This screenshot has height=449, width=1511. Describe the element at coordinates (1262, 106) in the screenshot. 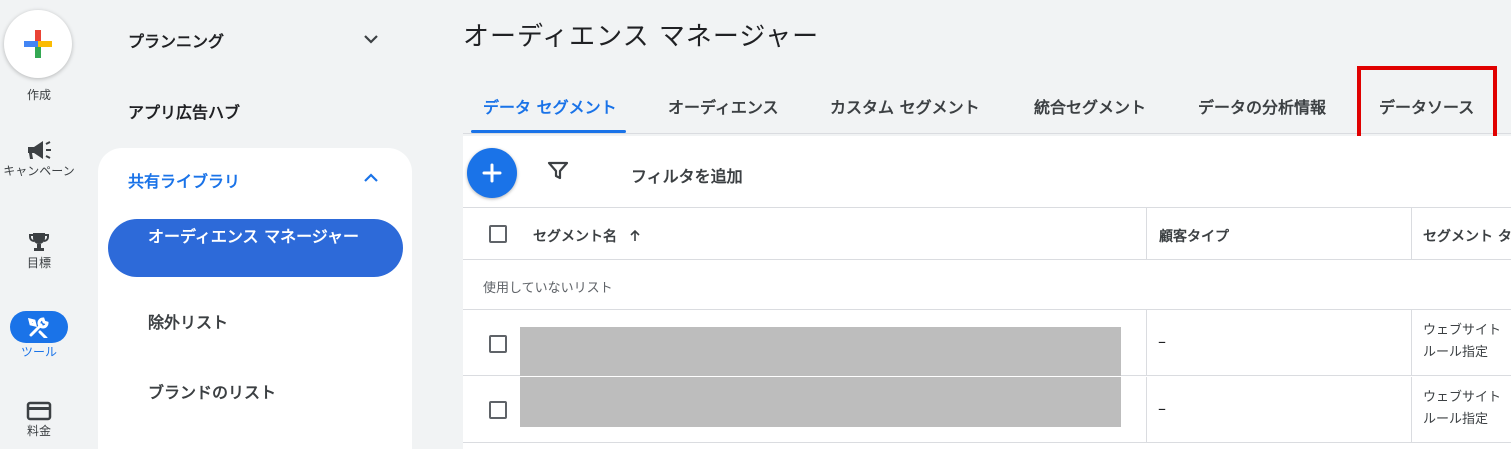

I see `tab-data-insights: データの分析情報` at that location.